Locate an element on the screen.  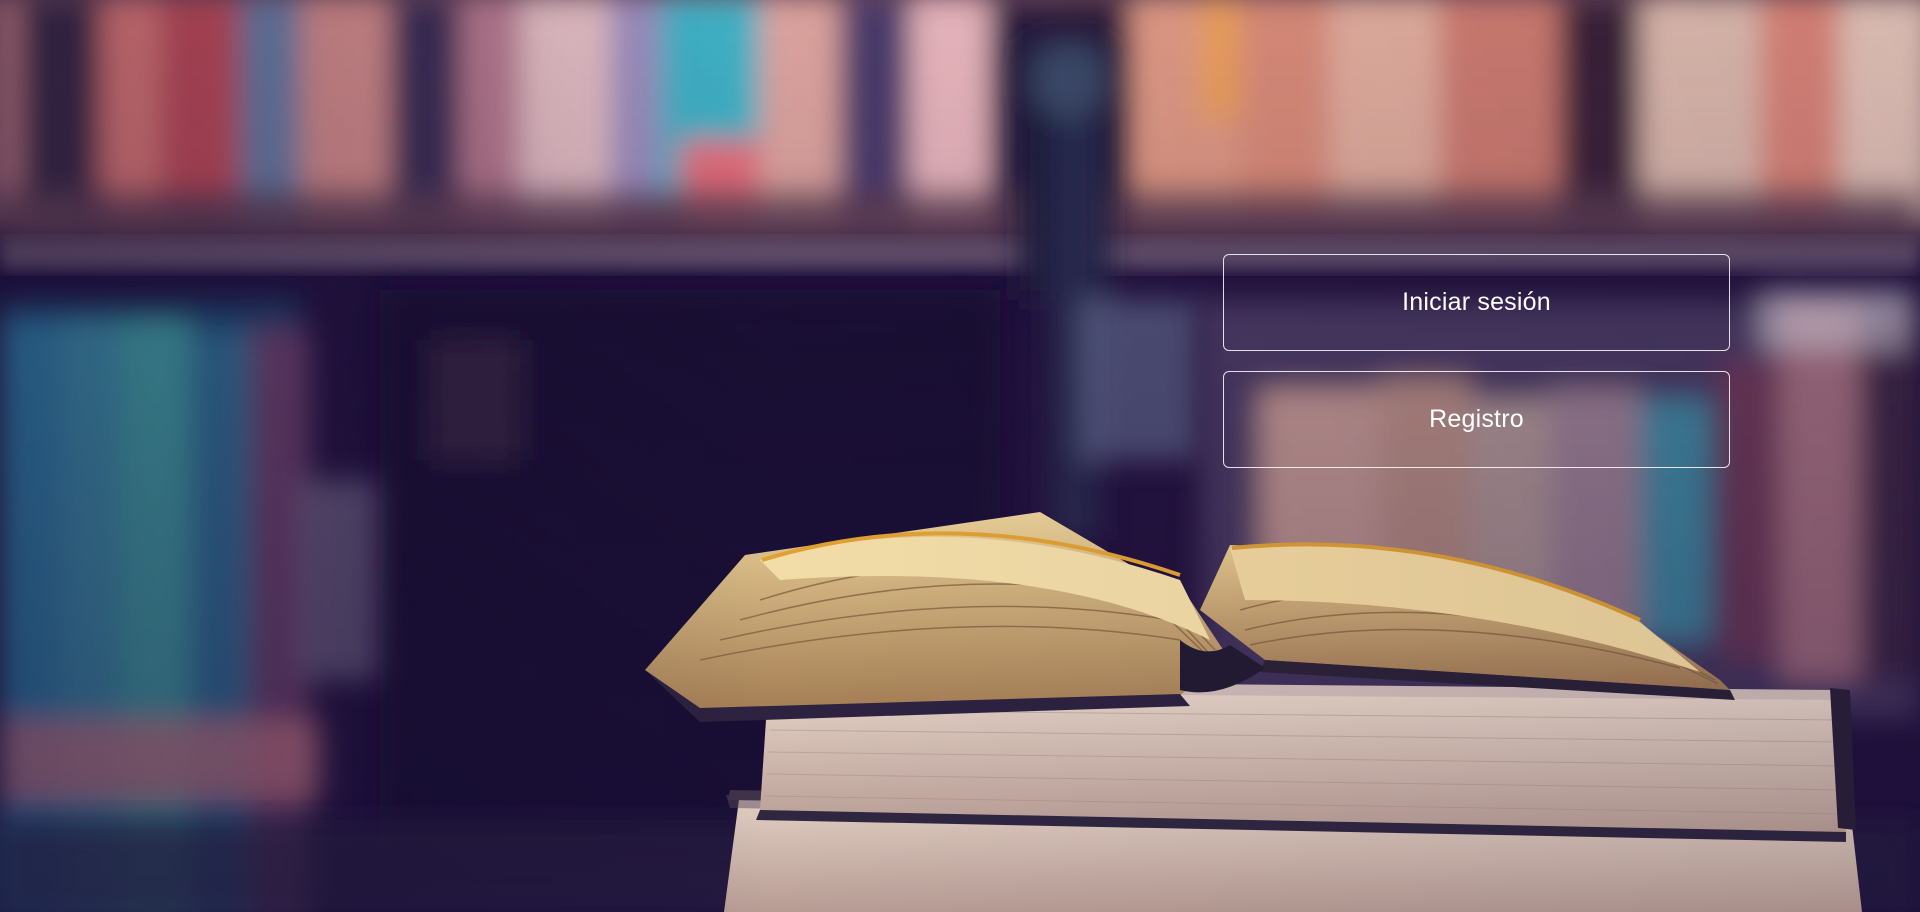
register-button: Registro is located at coordinates (1476, 419).